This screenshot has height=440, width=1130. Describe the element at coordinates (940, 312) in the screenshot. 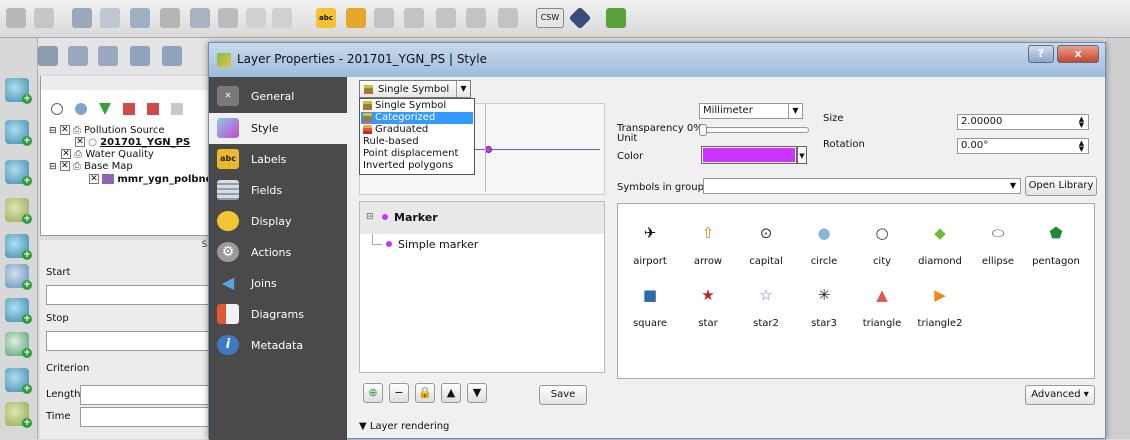

I see `symbol-triangle2: ▶ triangle2` at that location.